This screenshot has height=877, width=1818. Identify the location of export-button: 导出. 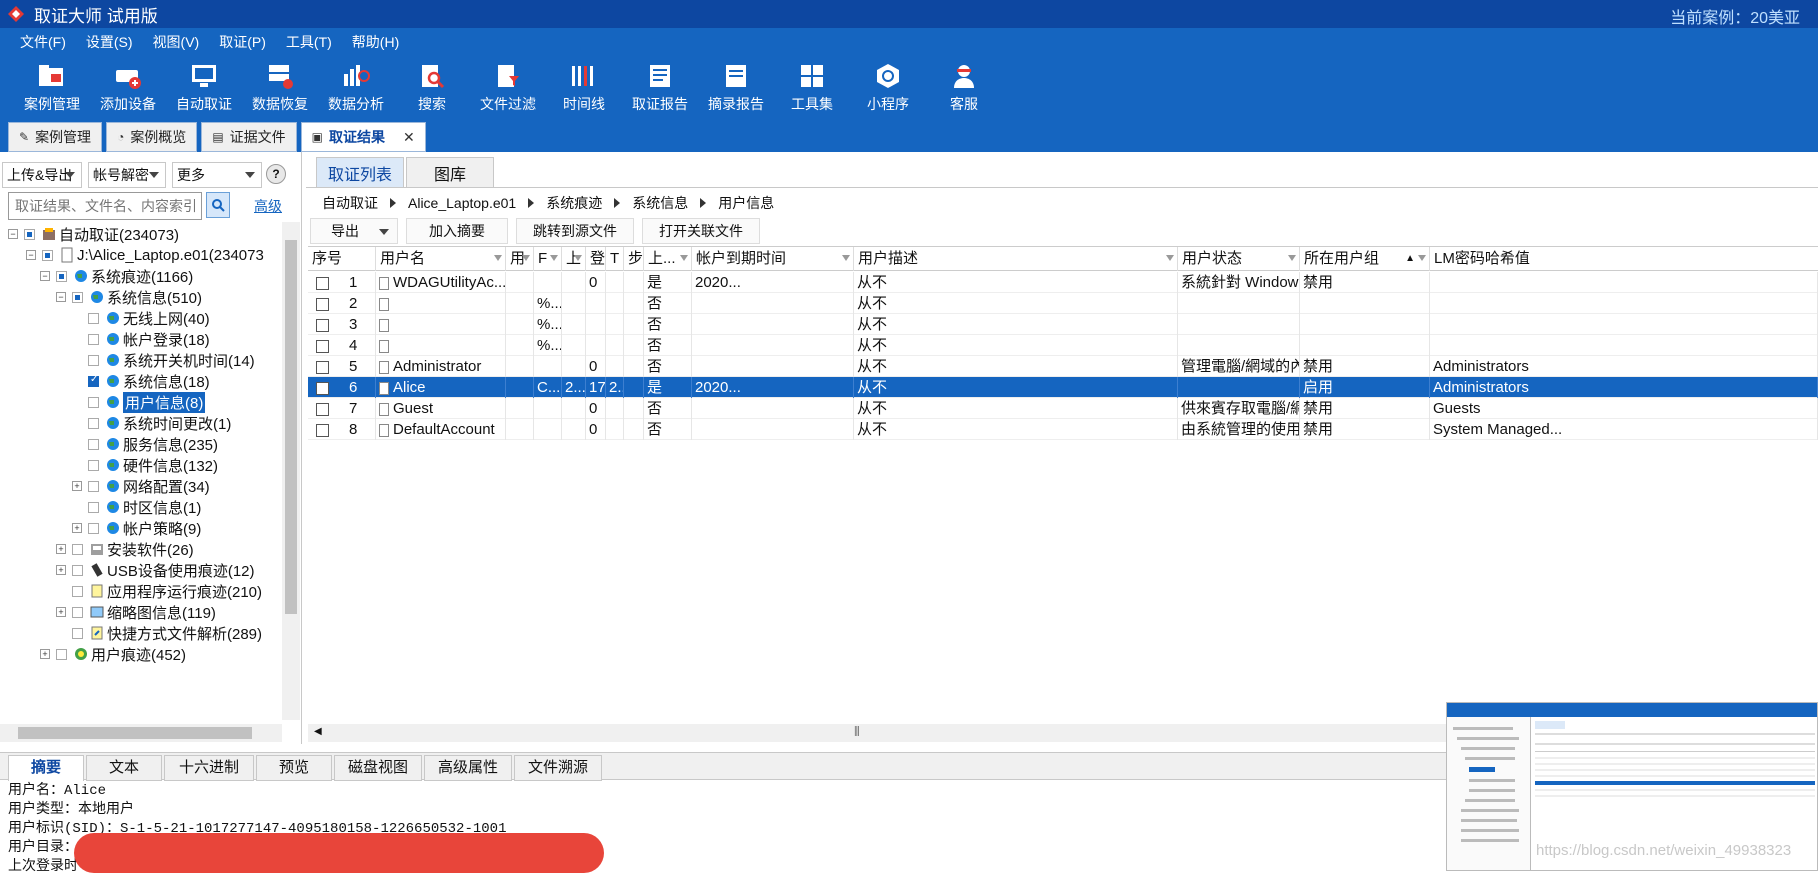
(354, 231).